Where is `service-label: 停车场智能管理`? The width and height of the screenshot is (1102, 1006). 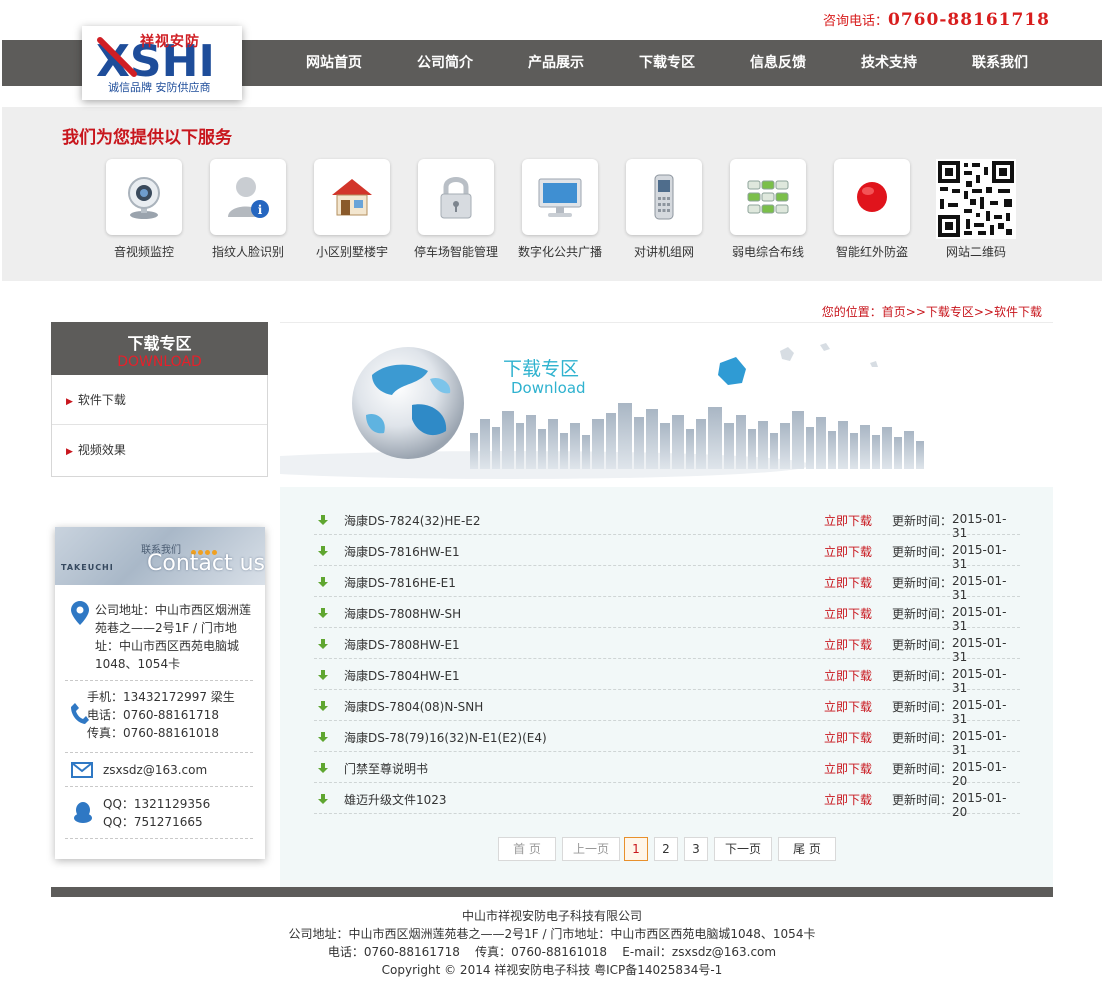
service-label: 停车场智能管理 is located at coordinates (455, 252).